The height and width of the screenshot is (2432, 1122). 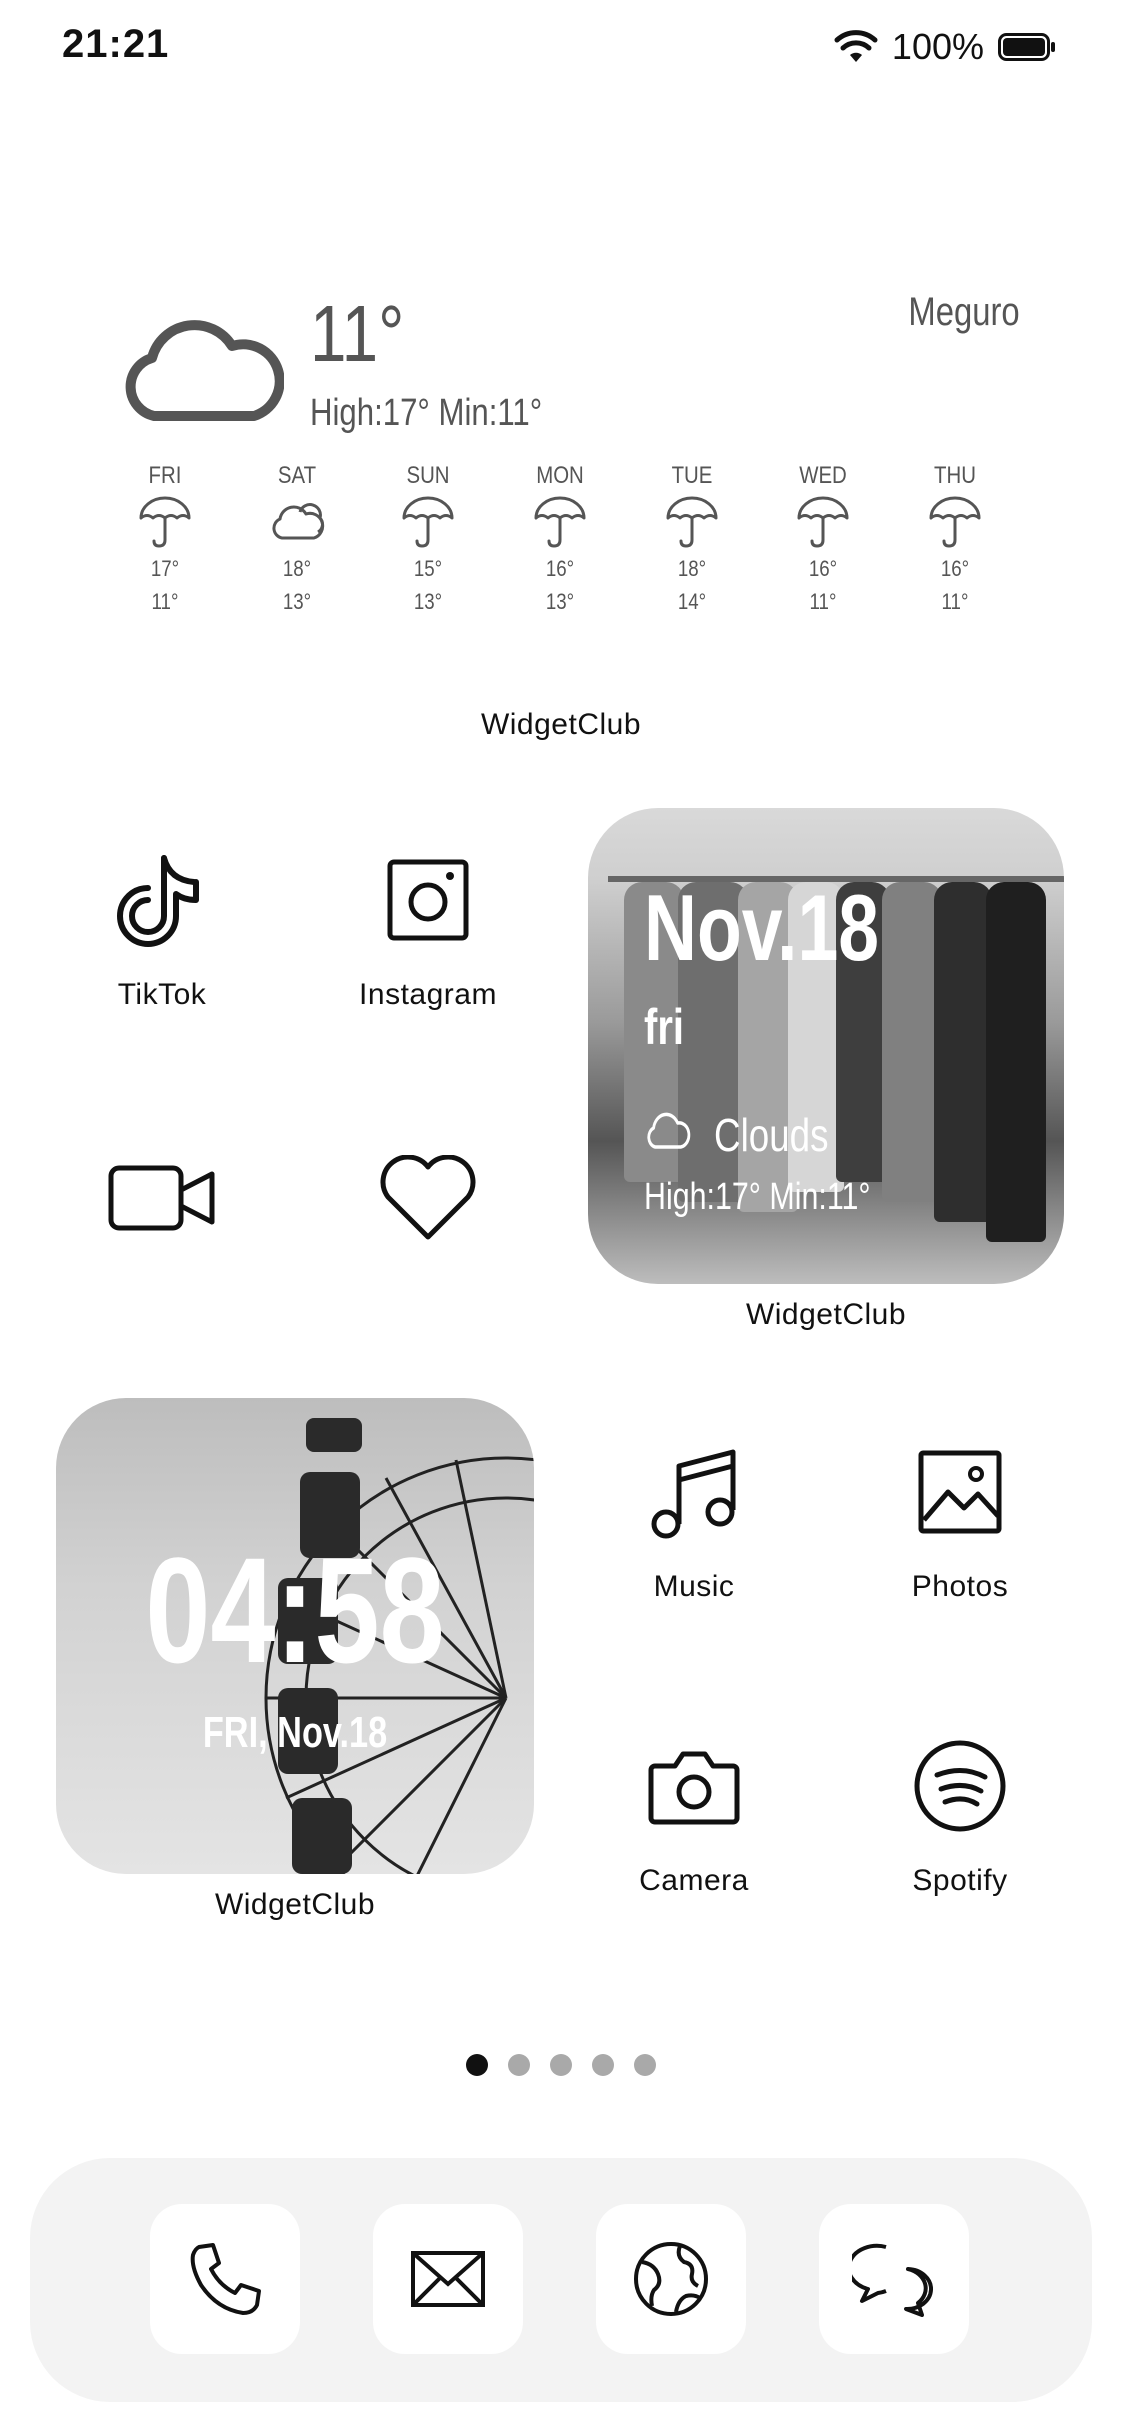 I want to click on app-instagram: Instagram, so click(x=428, y=921).